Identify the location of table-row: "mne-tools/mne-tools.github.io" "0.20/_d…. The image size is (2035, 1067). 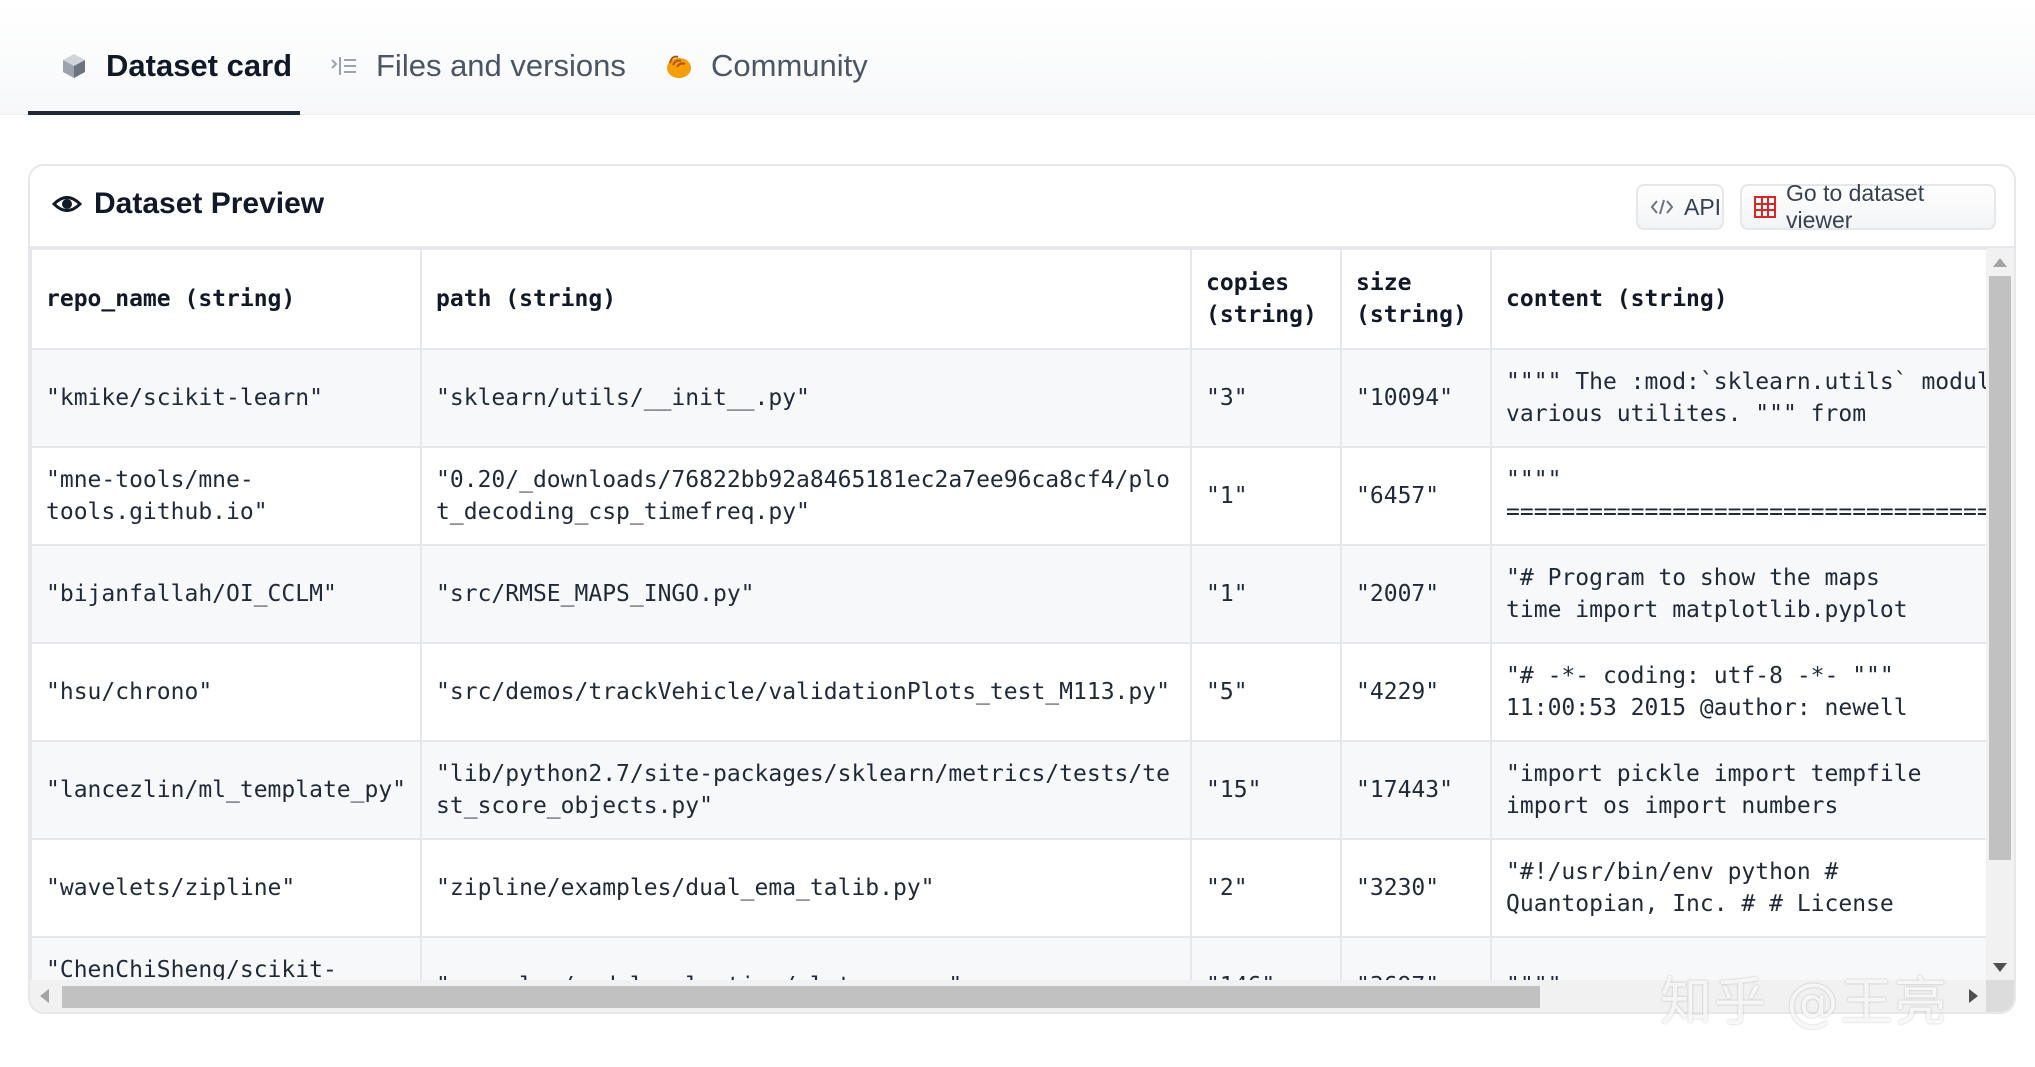
(1009, 496).